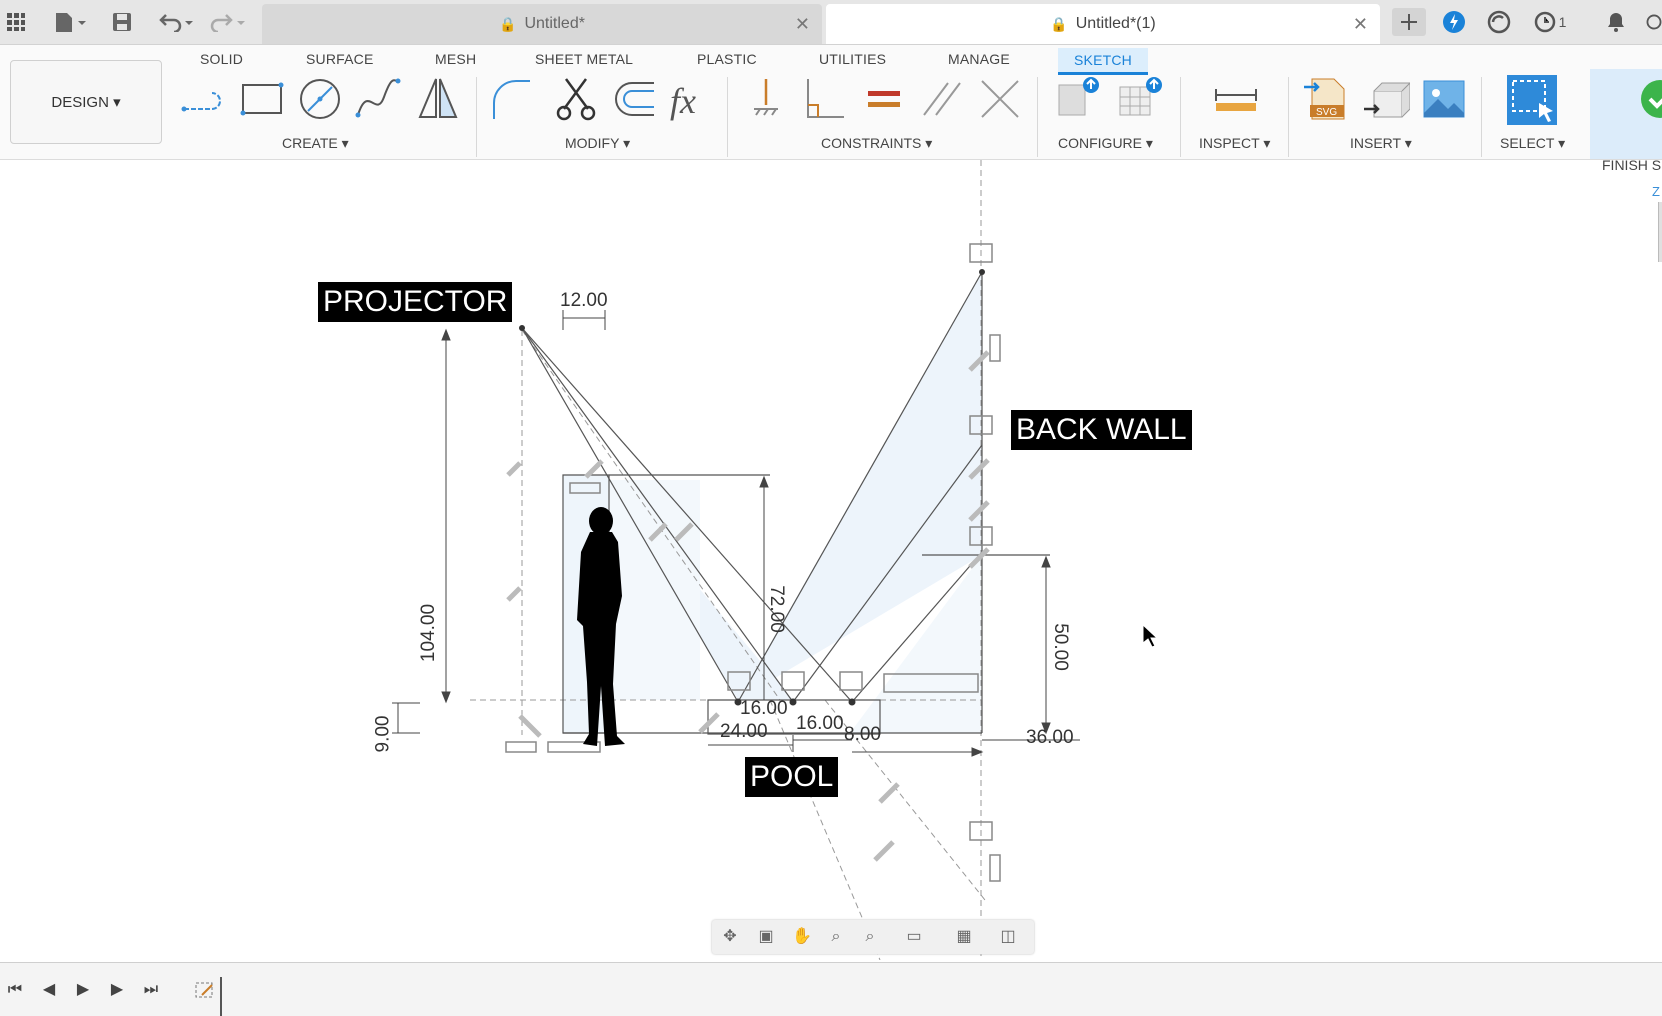 The image size is (1662, 1016). Describe the element at coordinates (914, 937) in the screenshot. I see `display-settings-icon: ▭` at that location.